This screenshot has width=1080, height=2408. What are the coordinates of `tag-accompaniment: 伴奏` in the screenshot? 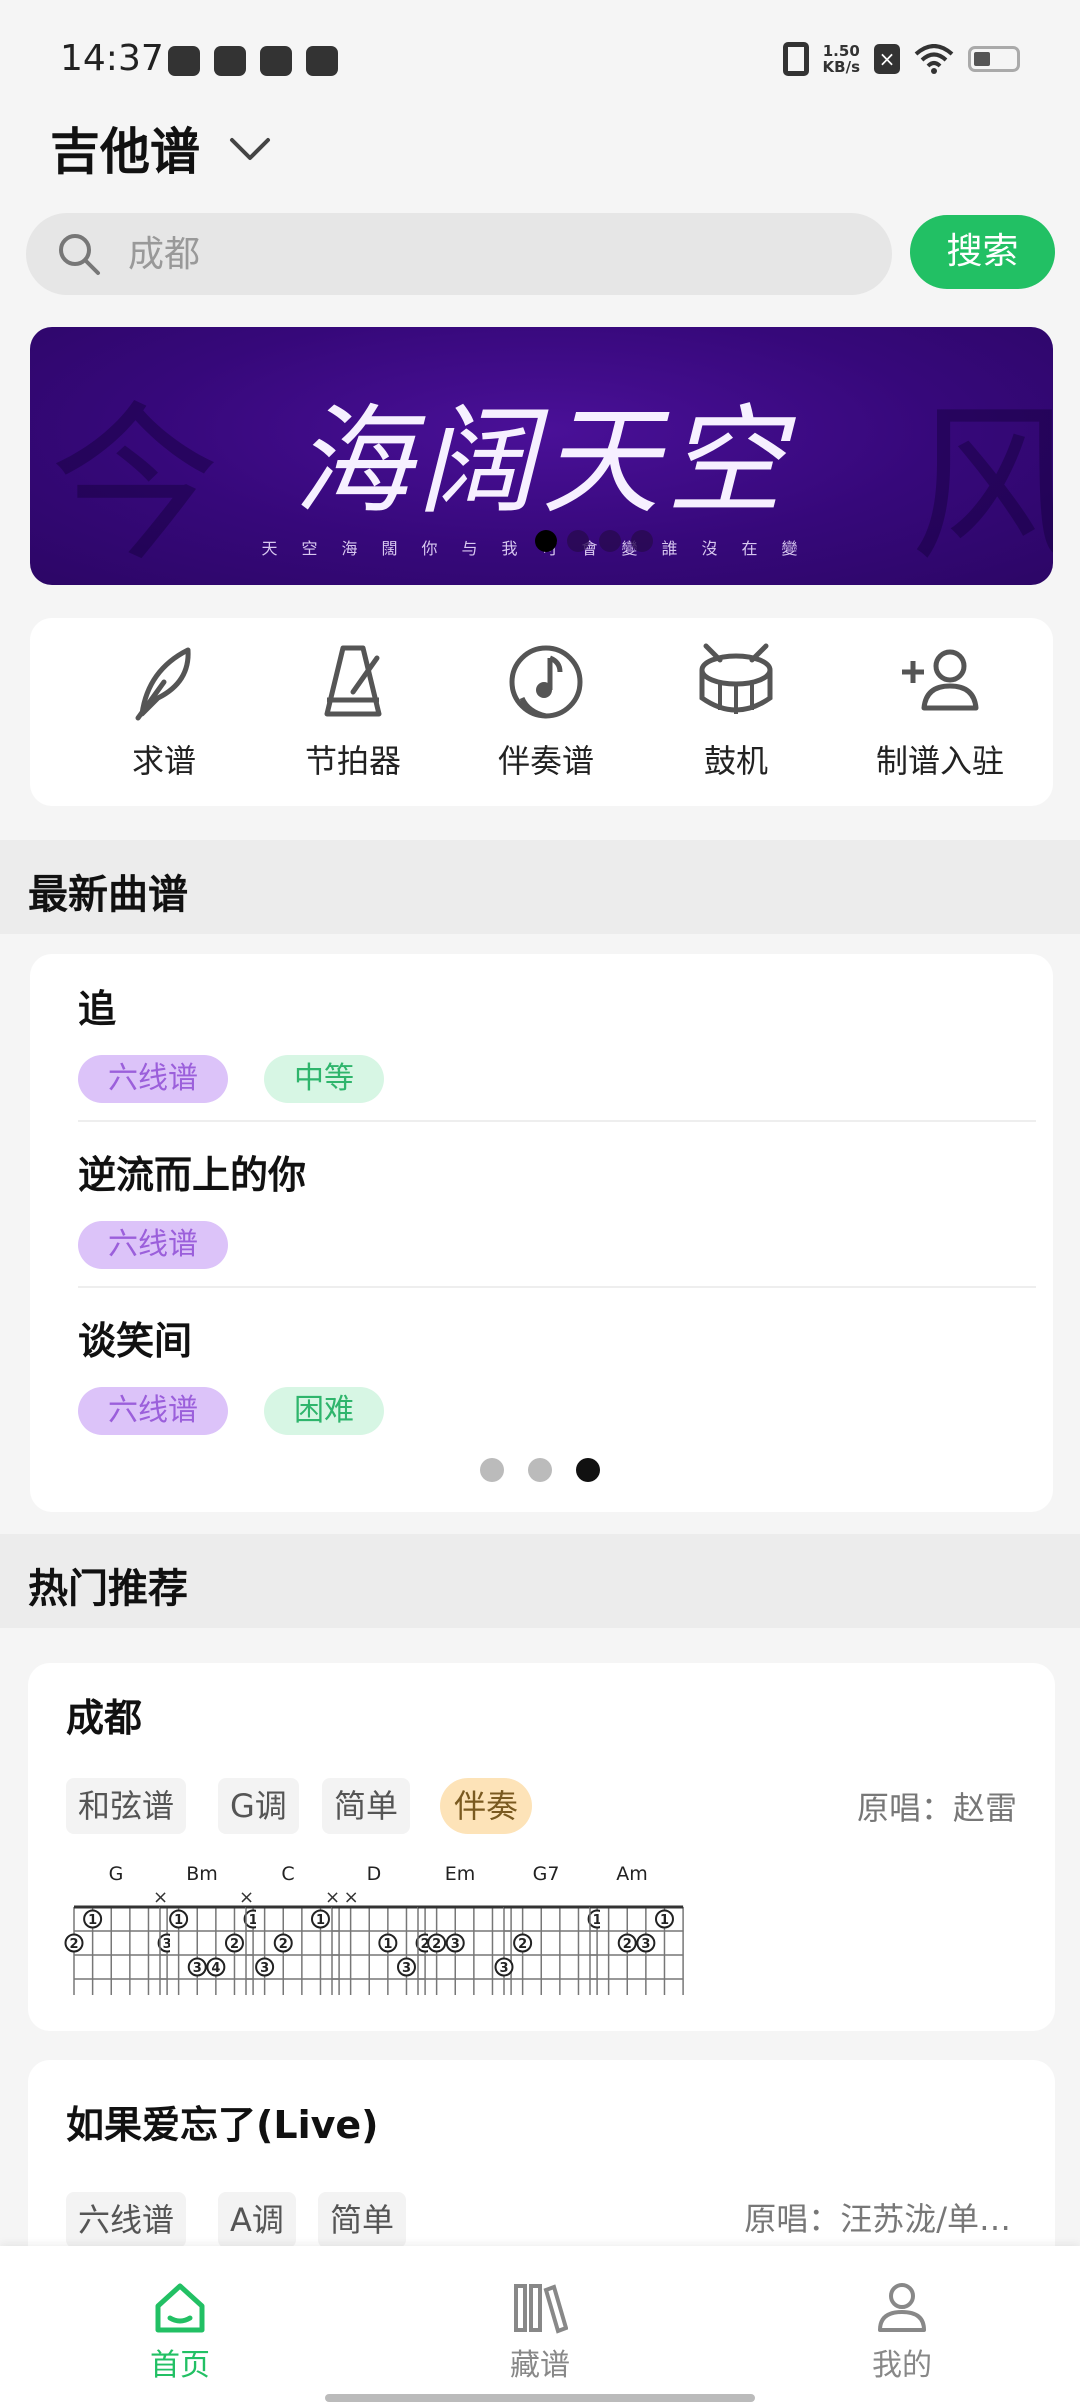 It's located at (486, 1806).